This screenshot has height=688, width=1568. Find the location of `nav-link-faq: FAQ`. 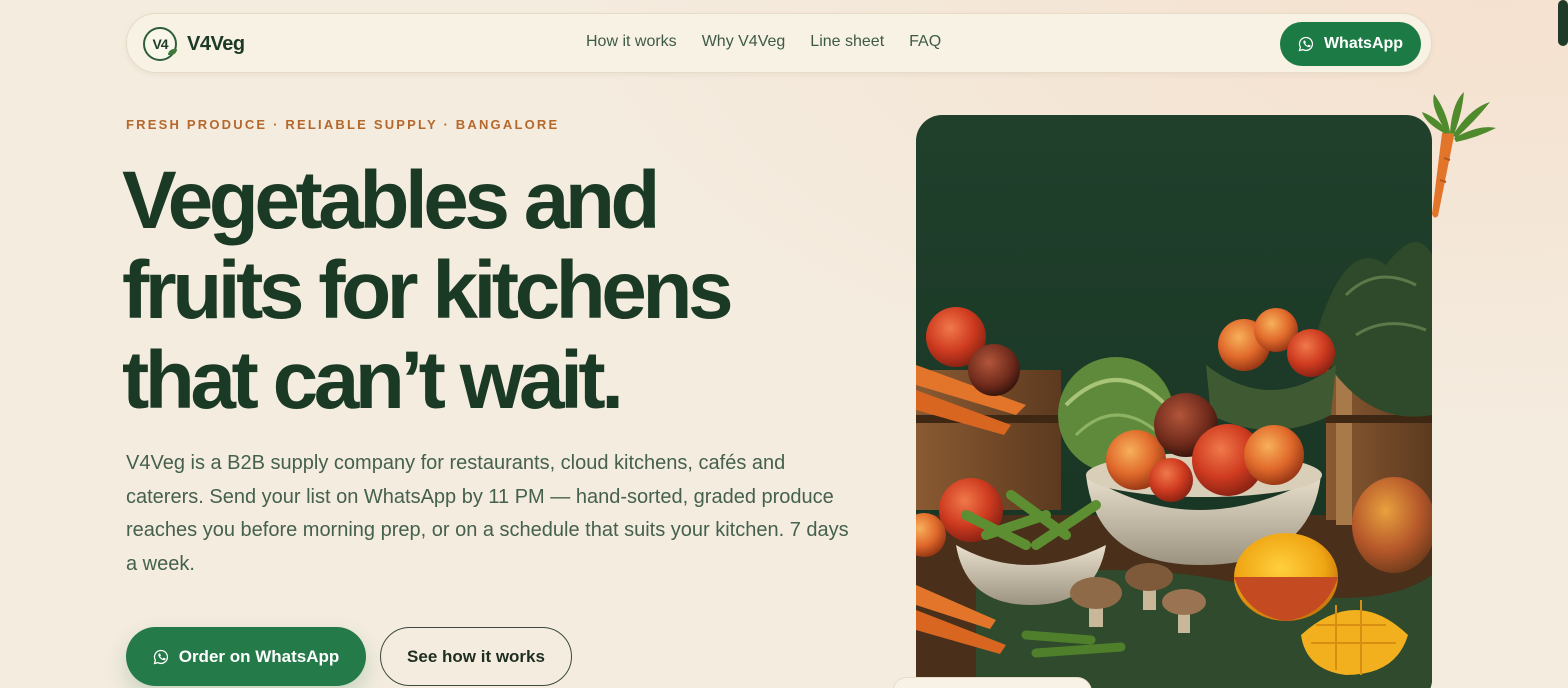

nav-link-faq: FAQ is located at coordinates (925, 42).